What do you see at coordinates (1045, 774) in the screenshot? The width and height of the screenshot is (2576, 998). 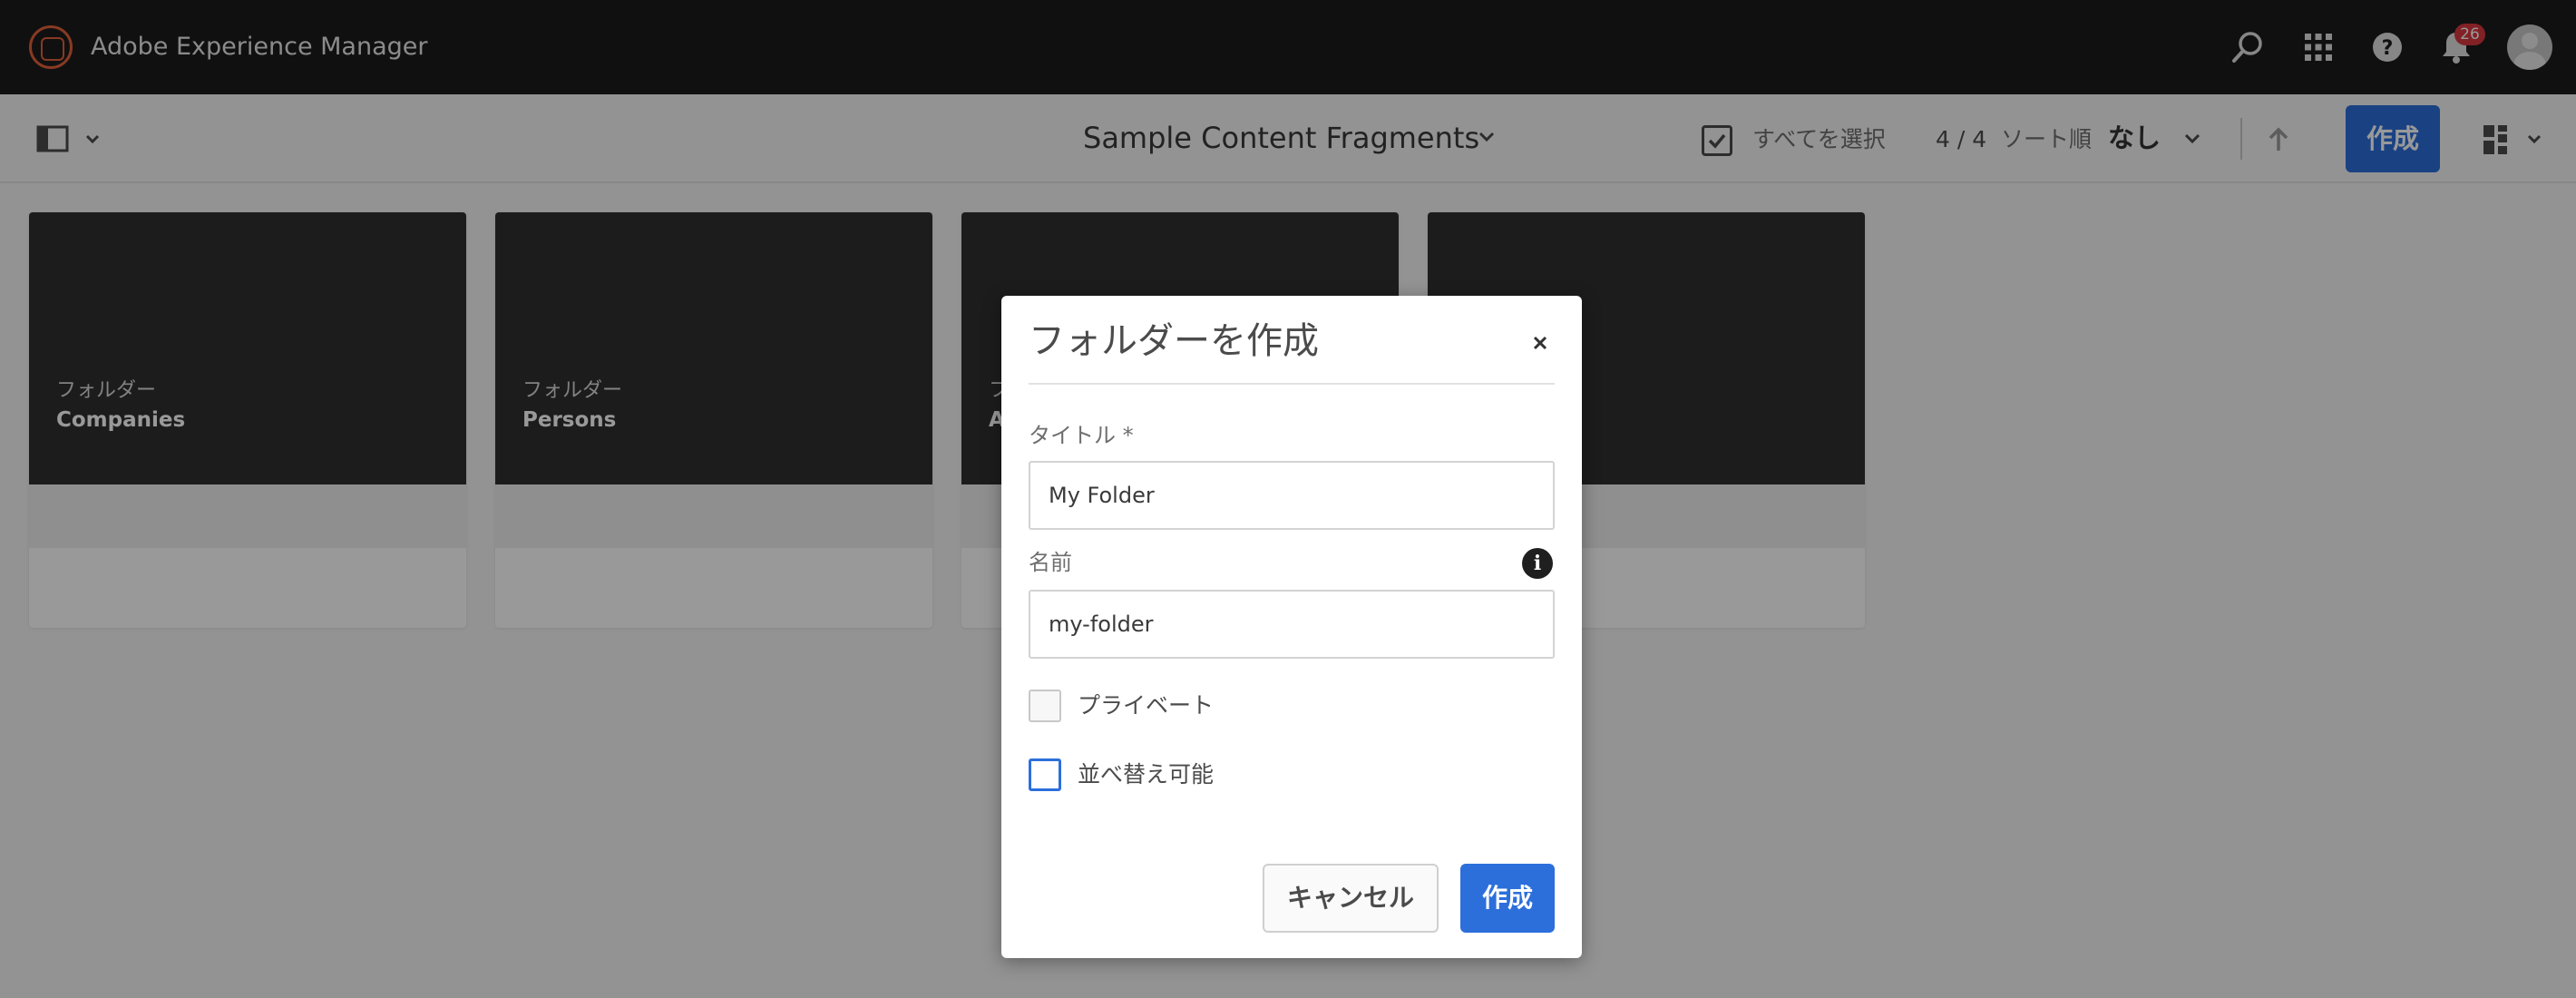 I see `orderable-checkbox` at bounding box center [1045, 774].